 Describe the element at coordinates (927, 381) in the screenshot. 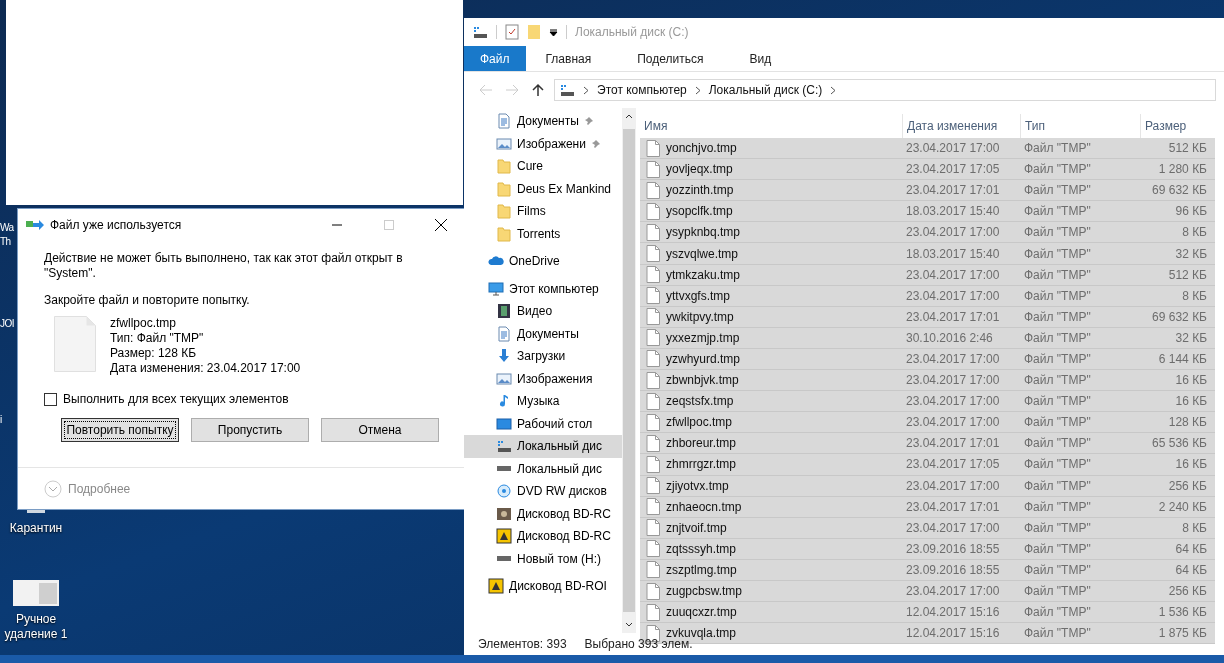

I see `file-row: zbwnbjvk.tmp 23.04.2017 17:00 Файл "TMP" 16 КБ` at that location.